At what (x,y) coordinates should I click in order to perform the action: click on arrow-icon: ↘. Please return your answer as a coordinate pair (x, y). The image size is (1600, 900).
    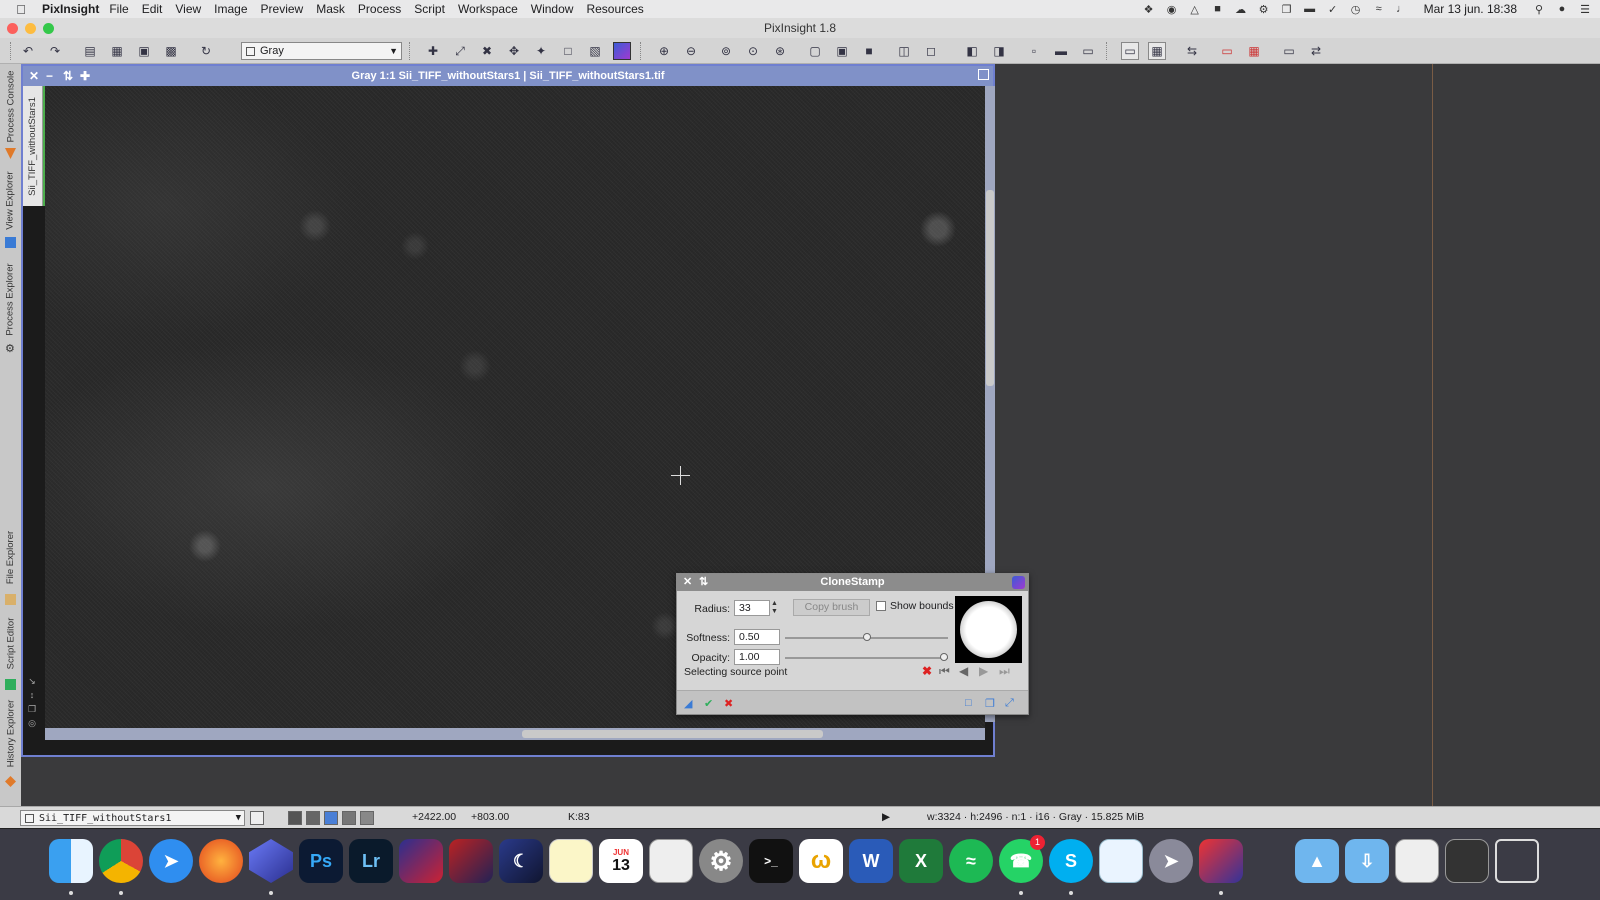
    Looking at the image, I should click on (32, 681).